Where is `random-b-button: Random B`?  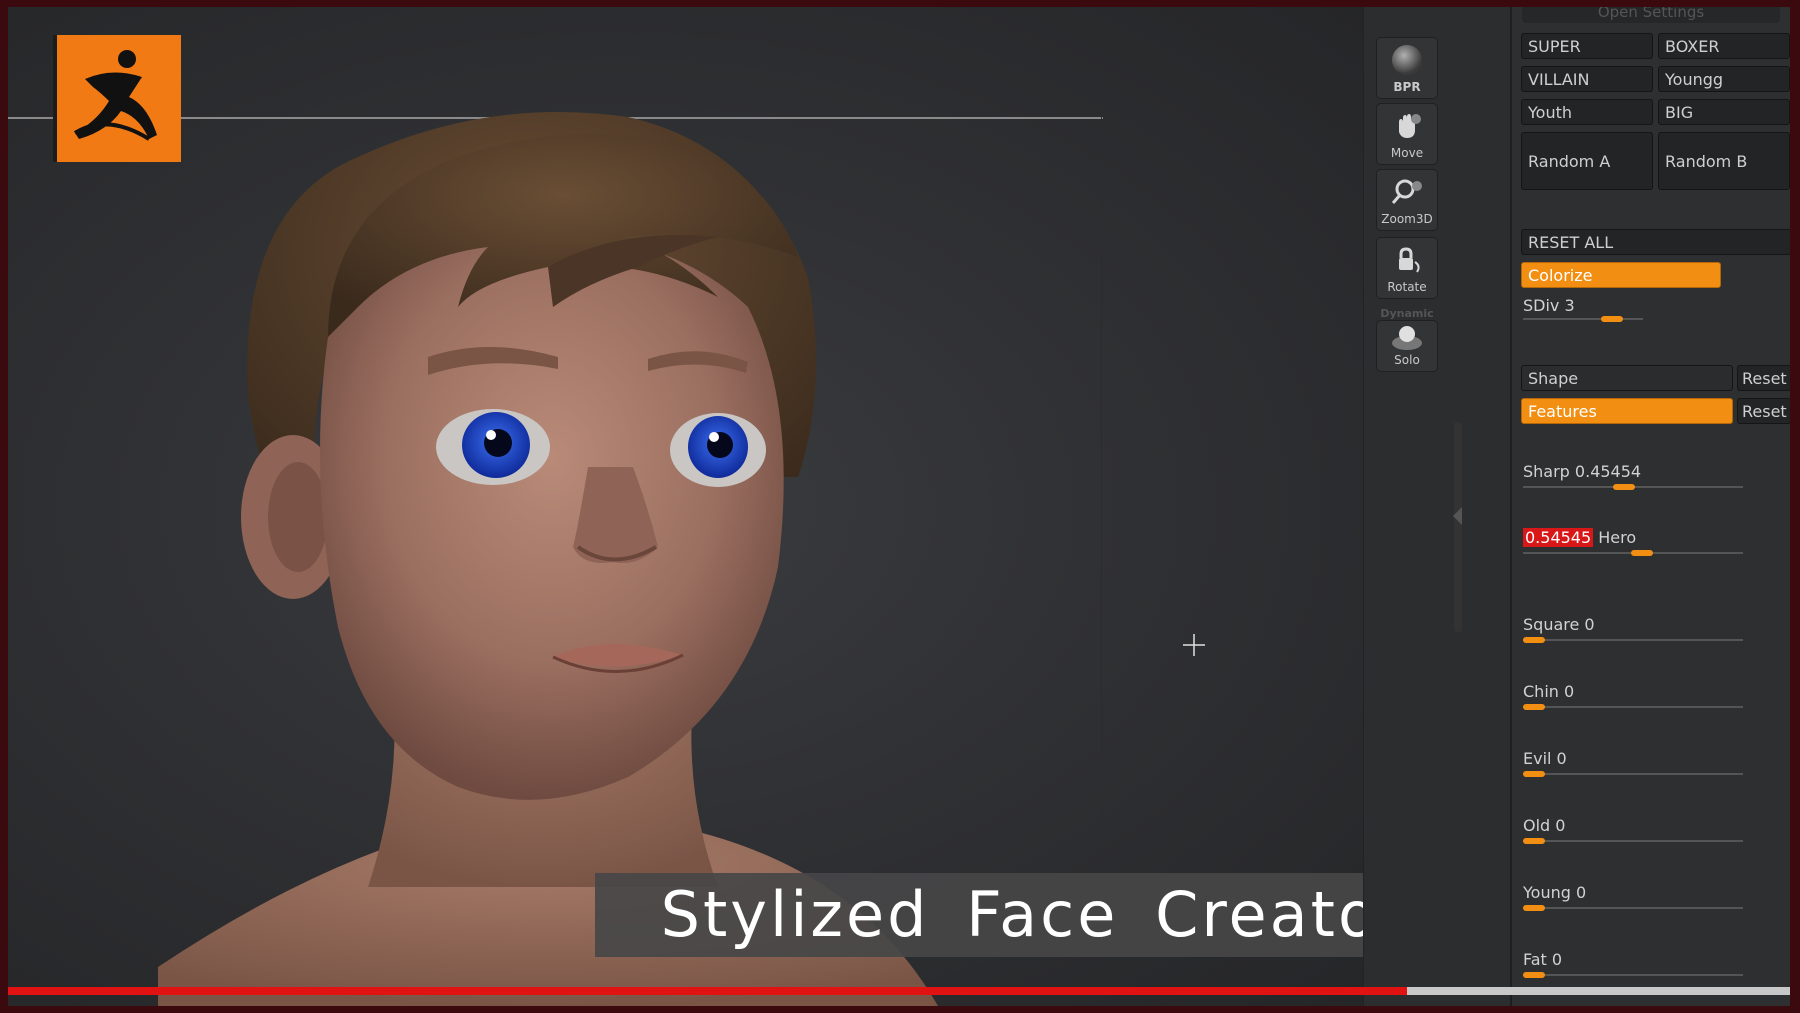 random-b-button: Random B is located at coordinates (1724, 161).